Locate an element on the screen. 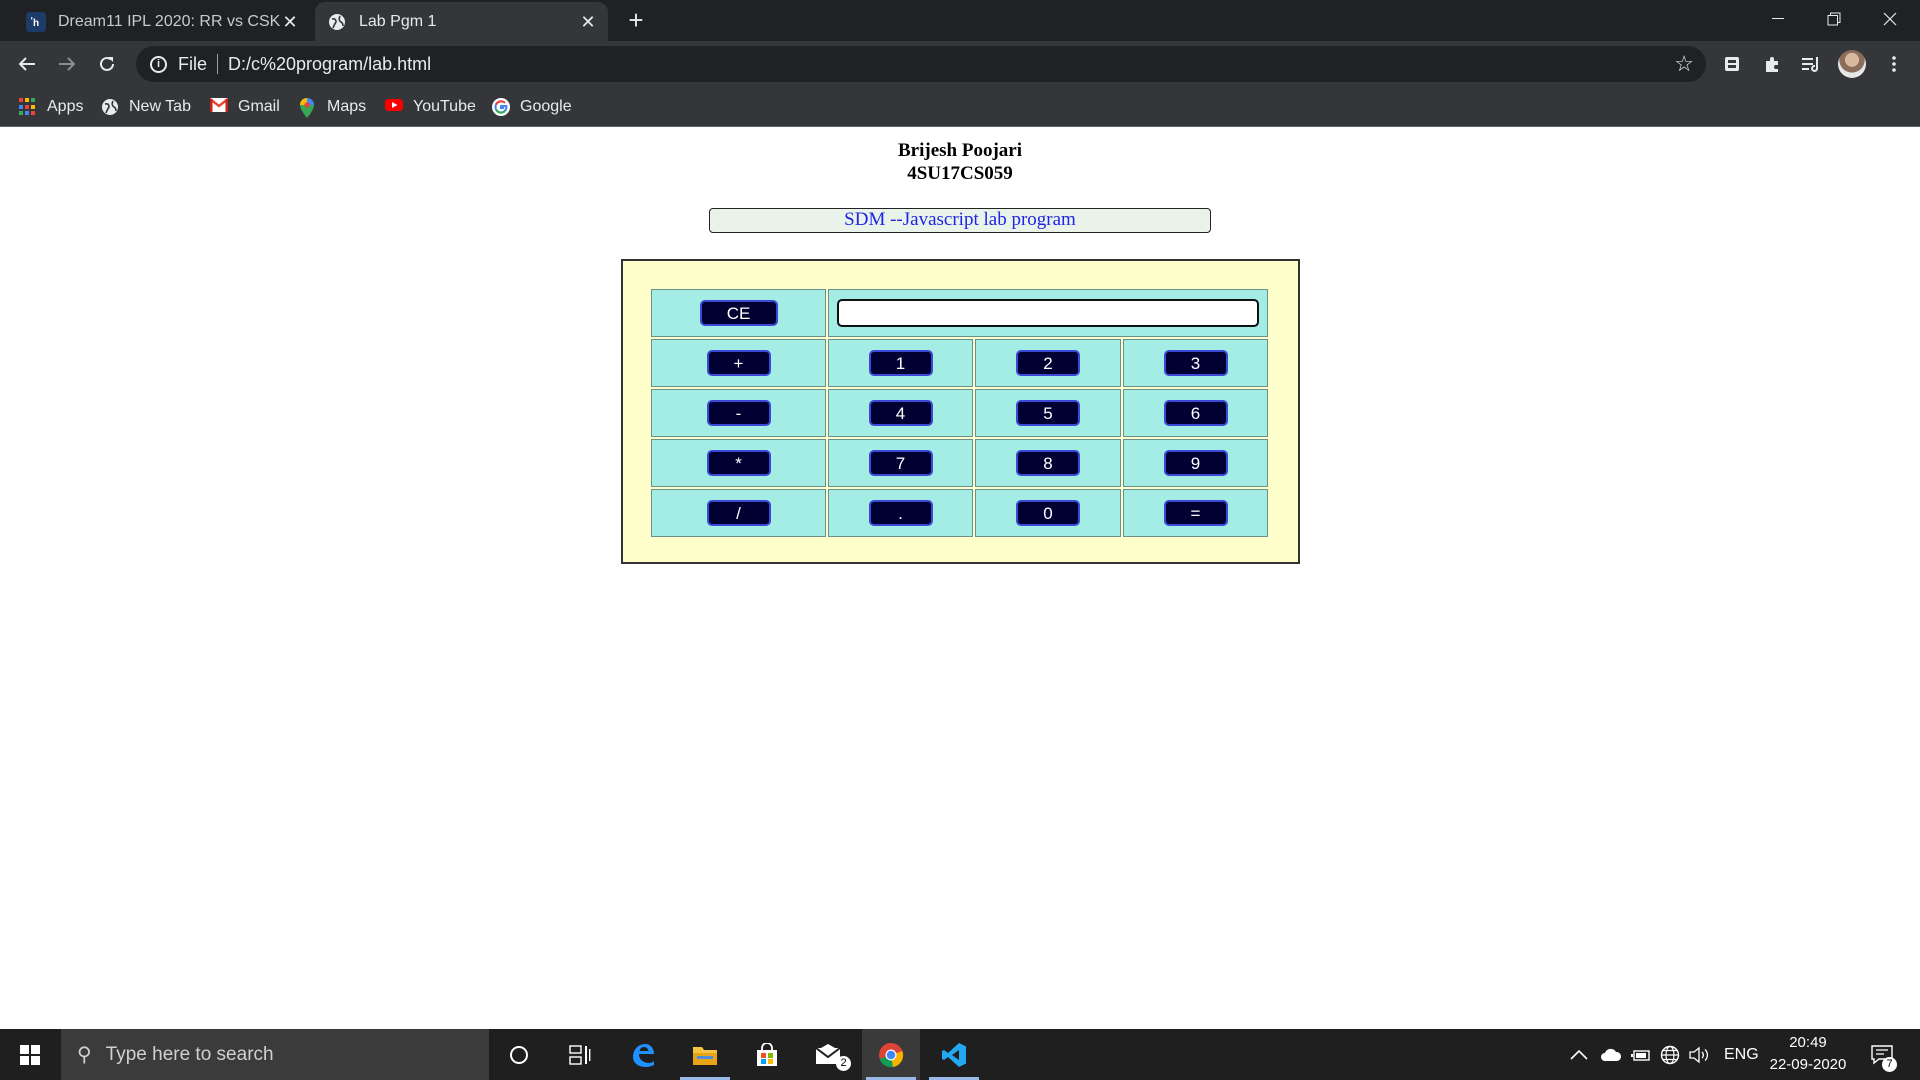 The image size is (1920, 1080). tab-lab-pgm: Lab Pgm 1 ✕ is located at coordinates (461, 21).